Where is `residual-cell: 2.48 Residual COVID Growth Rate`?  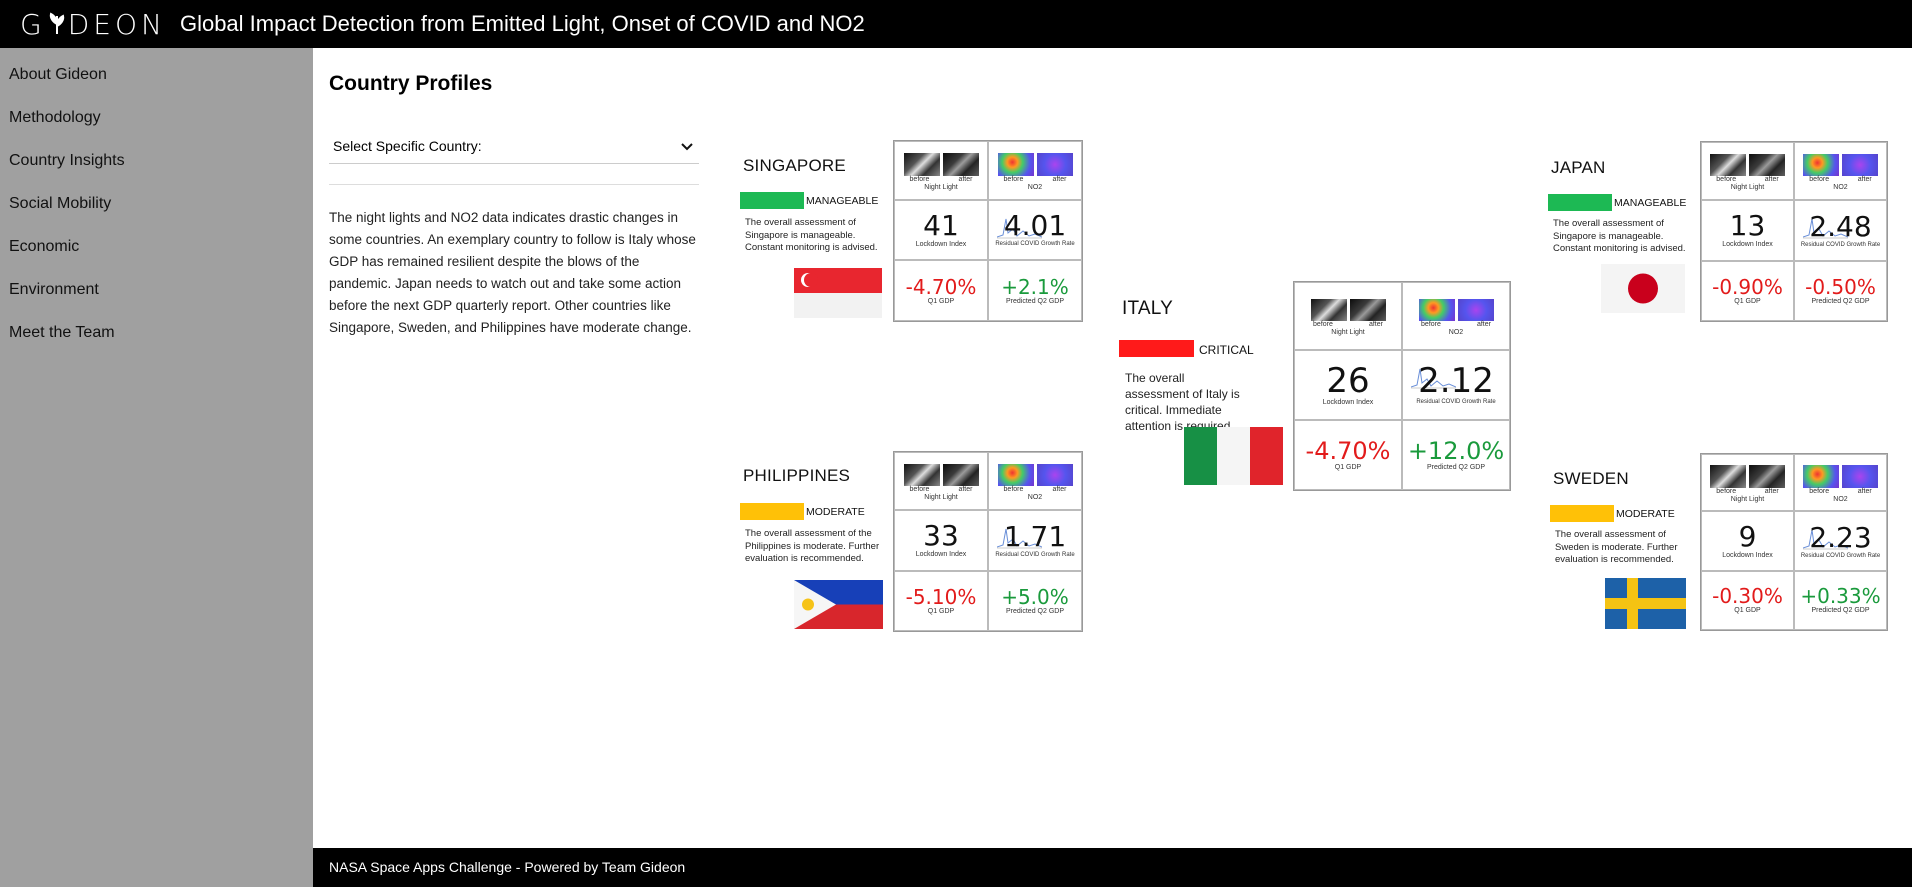 residual-cell: 2.48 Residual COVID Growth Rate is located at coordinates (1840, 230).